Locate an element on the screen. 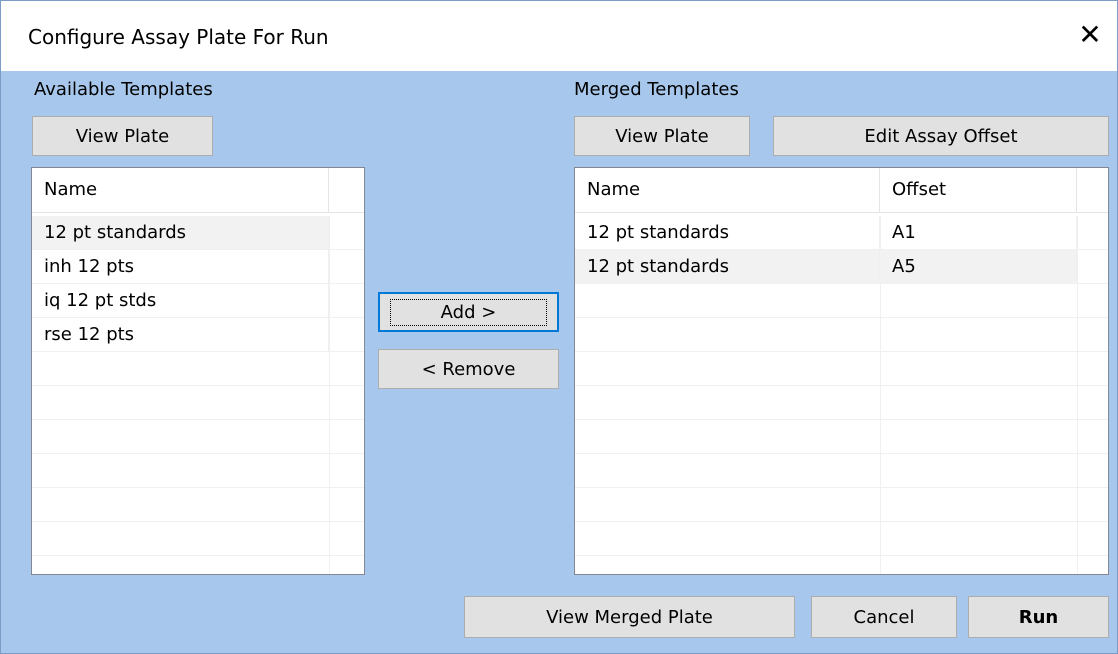  available-item-name: inh 12 pts is located at coordinates (180, 266).